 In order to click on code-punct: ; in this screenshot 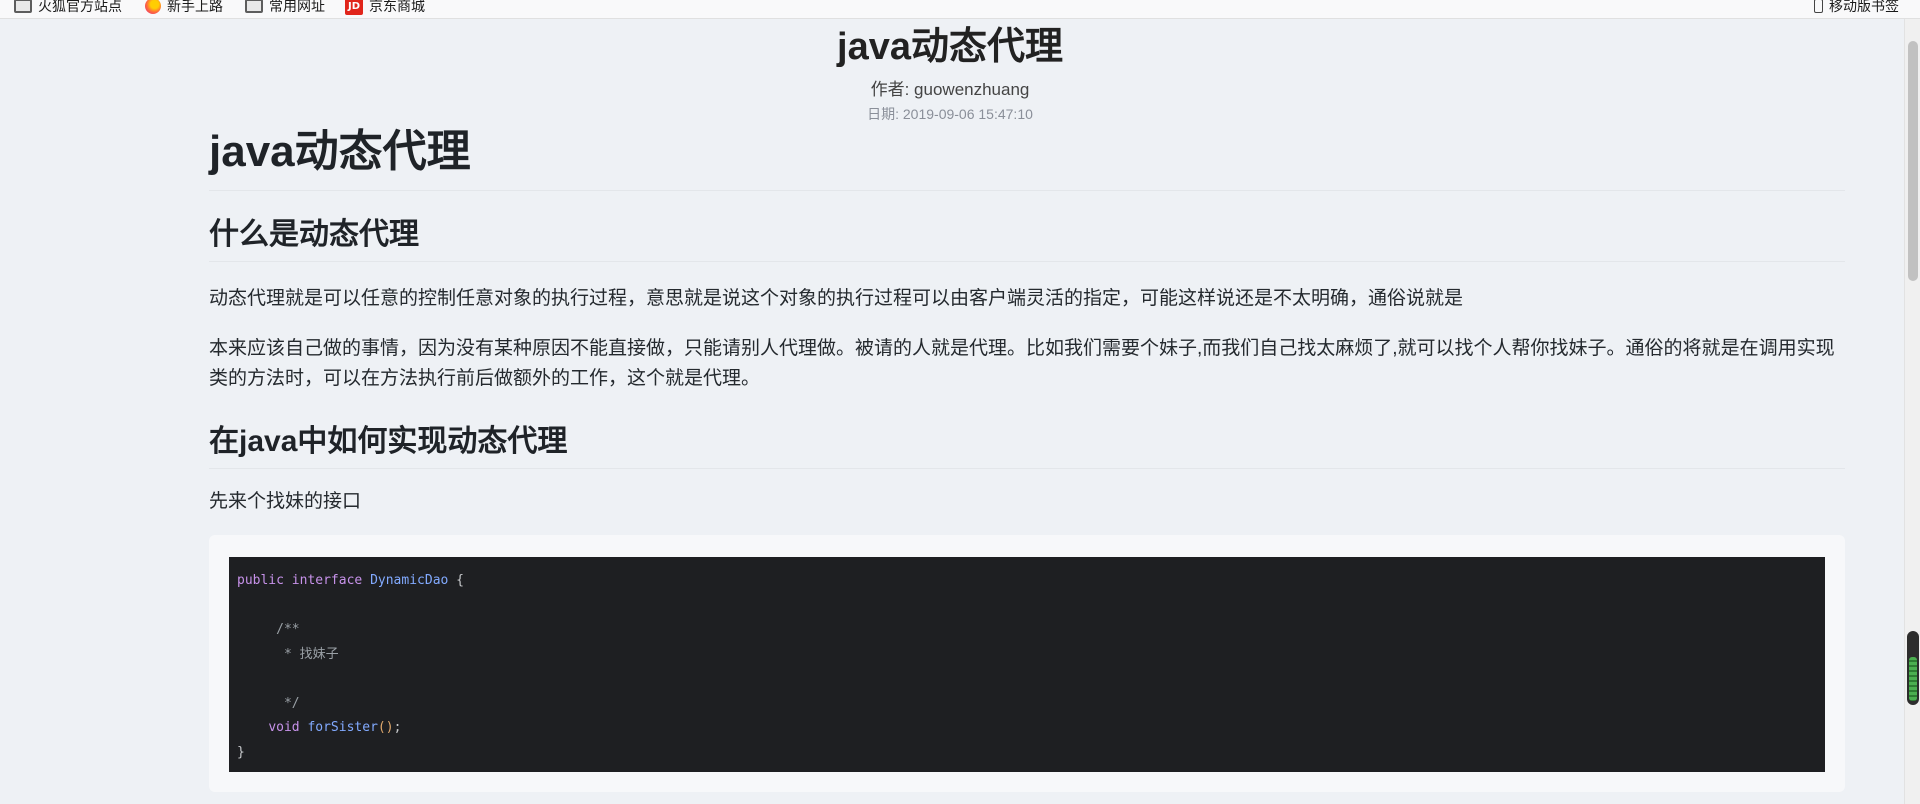, I will do `click(397, 727)`.